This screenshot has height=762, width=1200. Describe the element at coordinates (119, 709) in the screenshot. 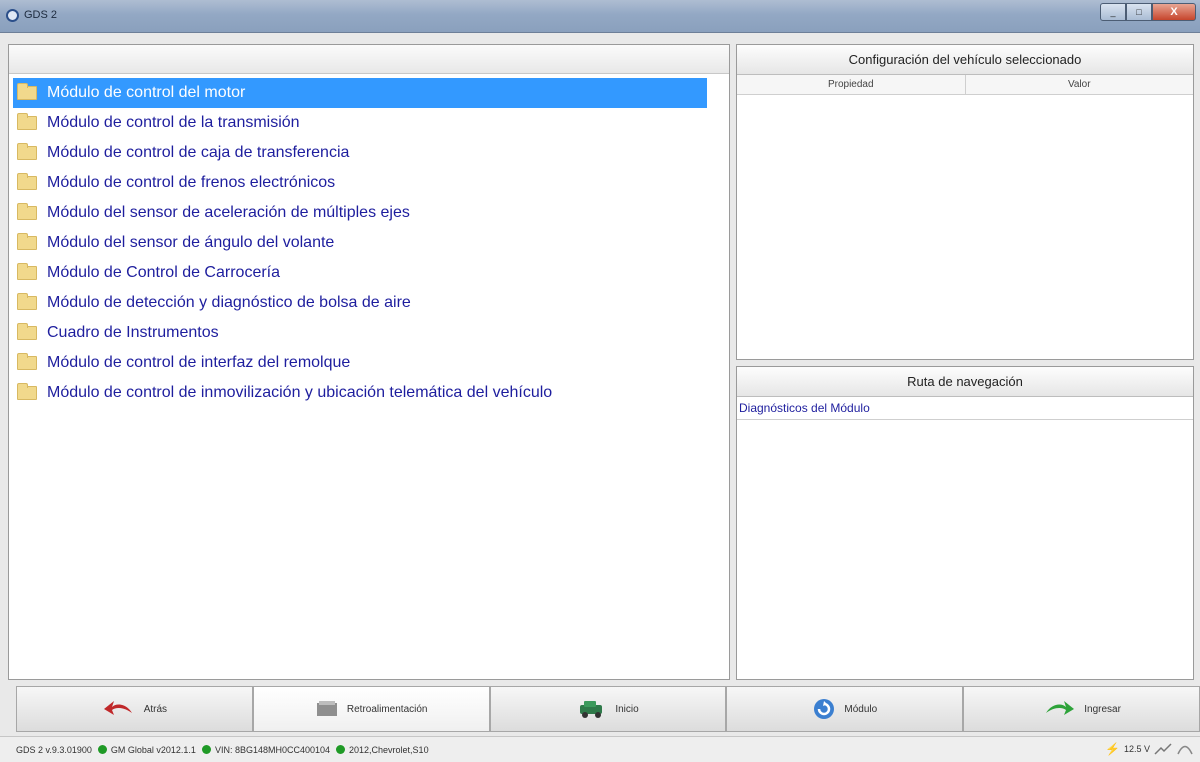

I see `back-arrow-icon` at that location.